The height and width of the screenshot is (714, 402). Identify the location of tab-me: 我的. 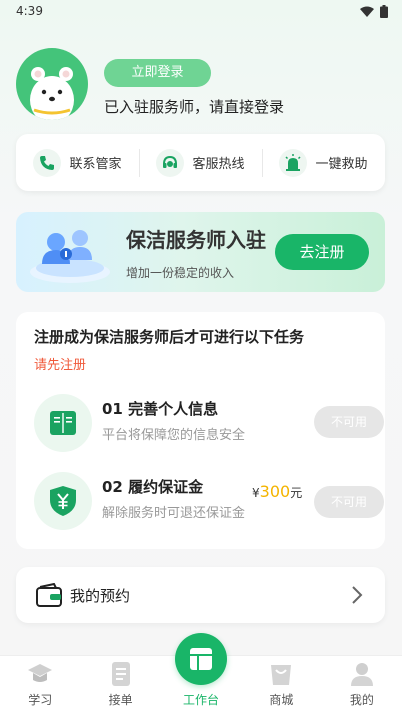
(362, 685).